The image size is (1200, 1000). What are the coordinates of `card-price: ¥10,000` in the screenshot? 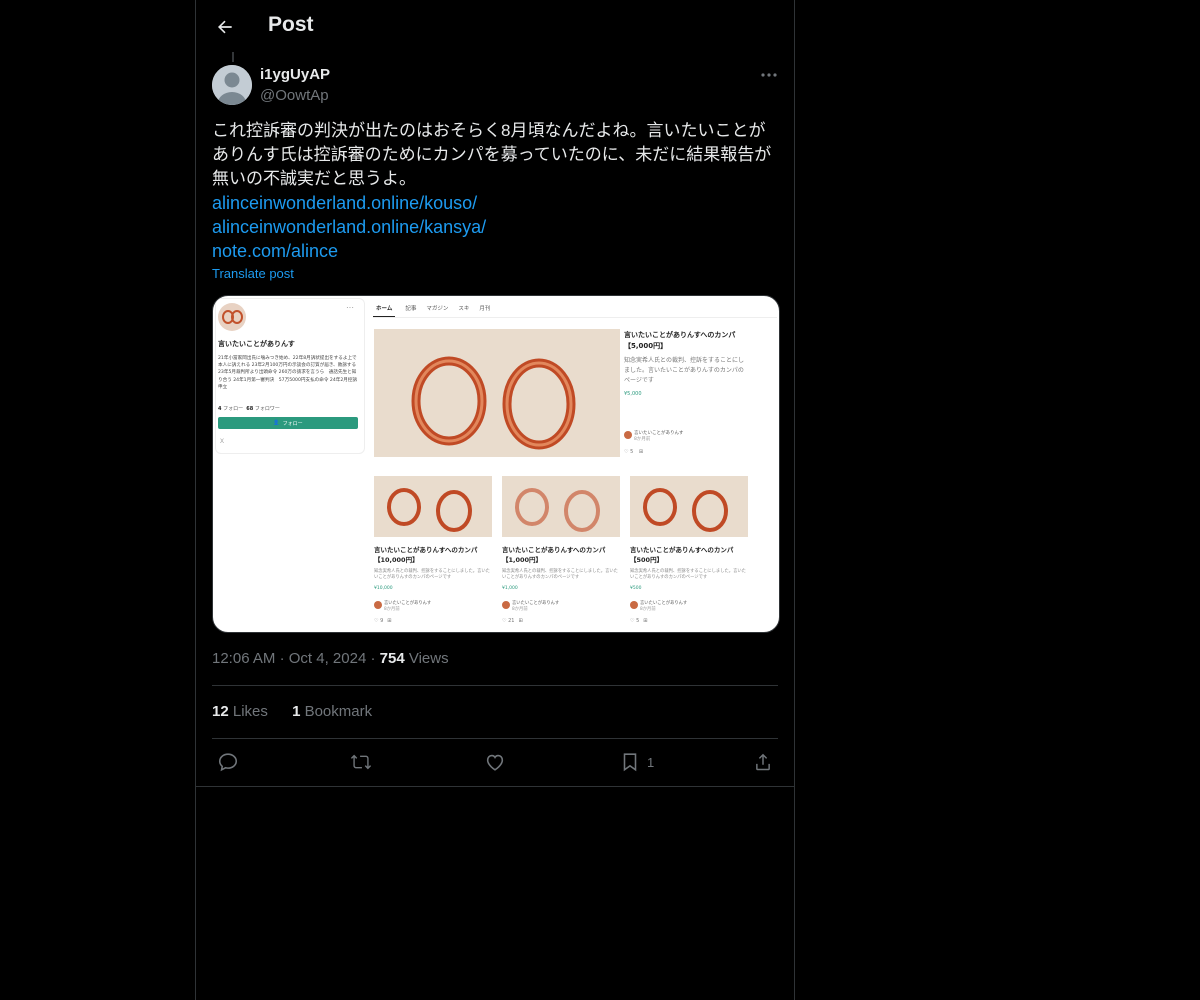 It's located at (383, 588).